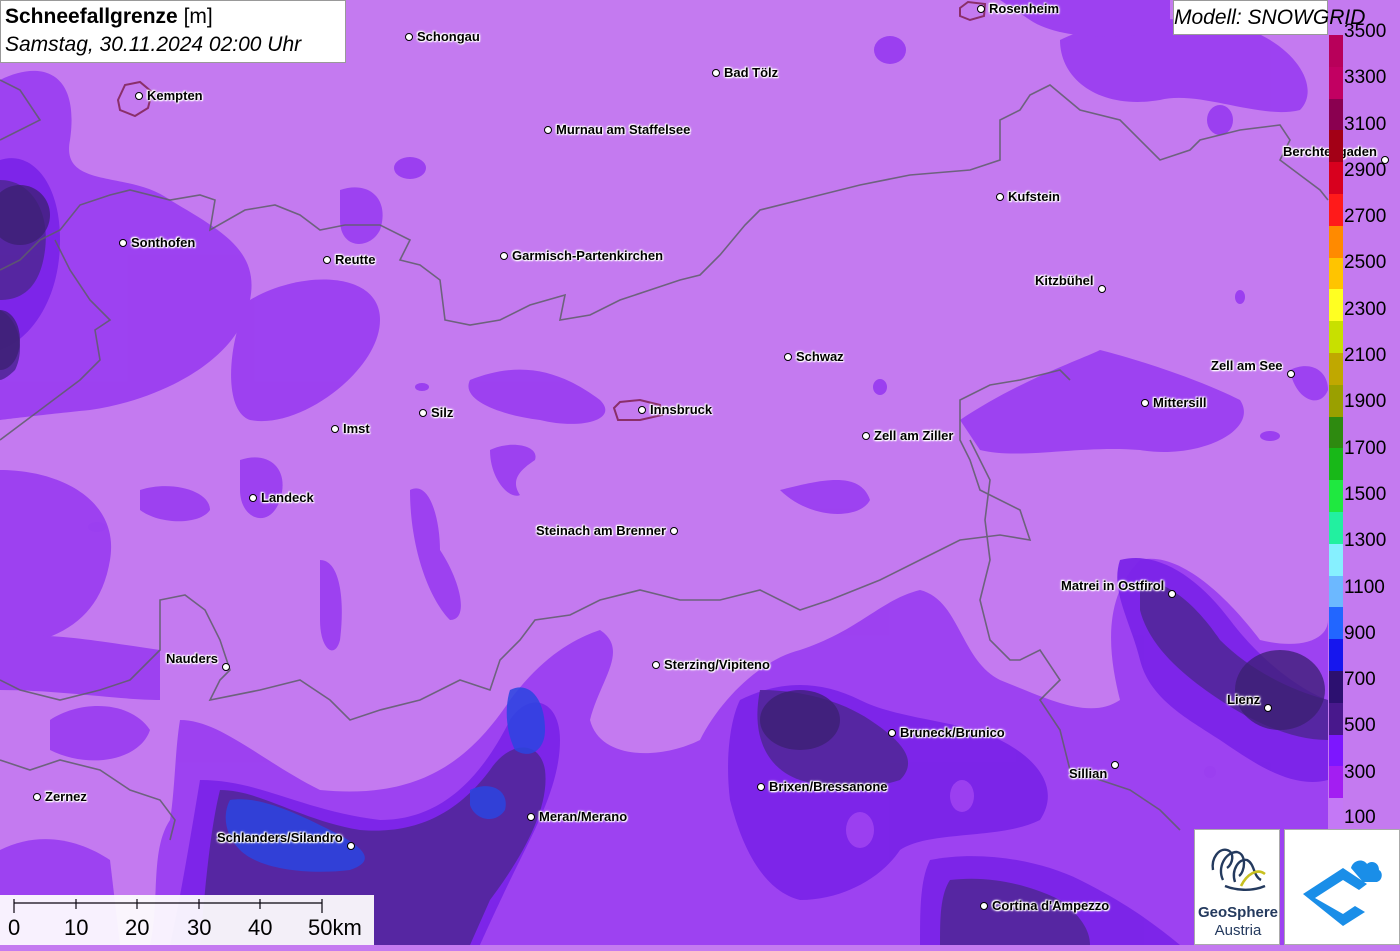  What do you see at coordinates (751, 72) in the screenshot?
I see `city-label: Bad Tölz` at bounding box center [751, 72].